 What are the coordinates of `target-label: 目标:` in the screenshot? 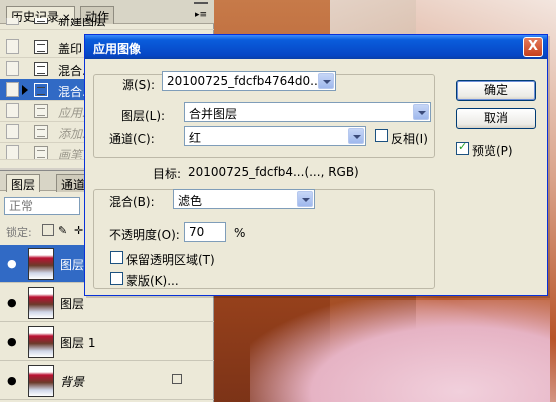 It's located at (167, 174).